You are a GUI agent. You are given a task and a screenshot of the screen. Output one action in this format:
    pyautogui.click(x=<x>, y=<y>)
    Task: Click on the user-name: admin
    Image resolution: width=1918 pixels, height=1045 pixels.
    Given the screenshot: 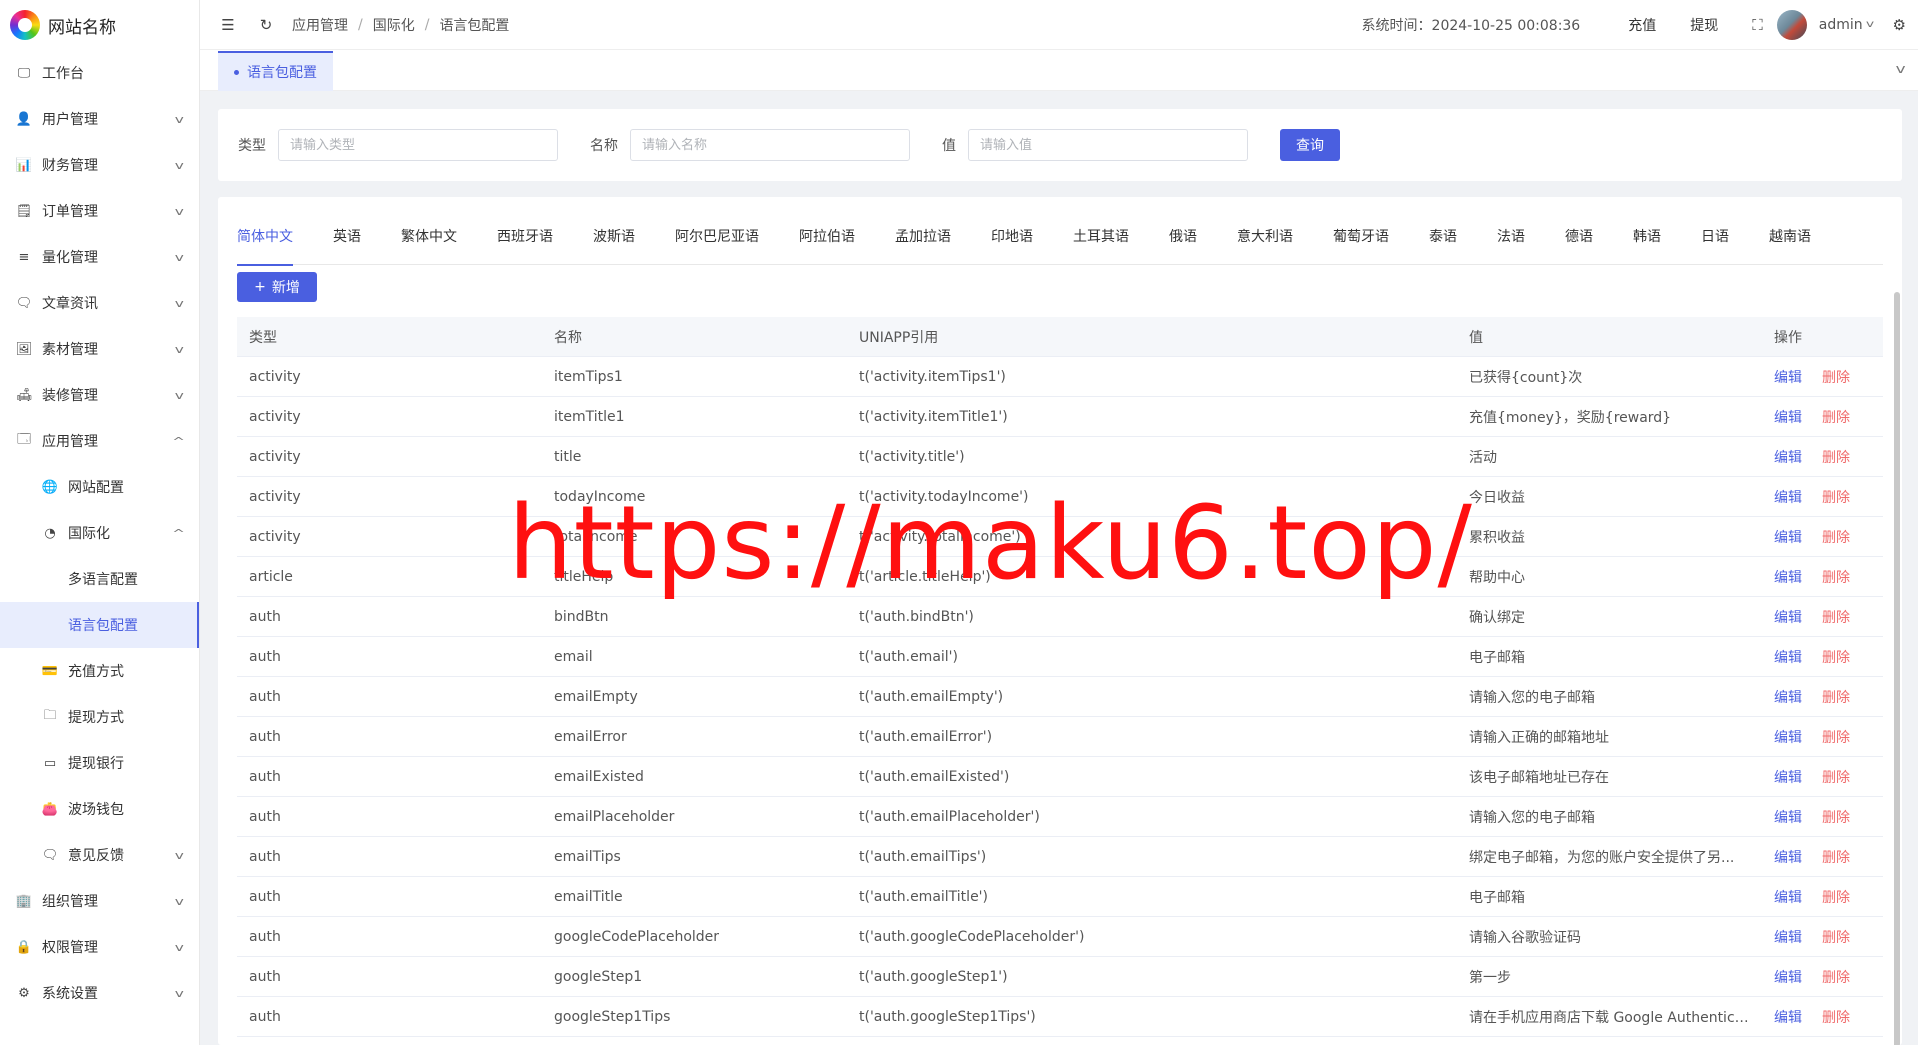 What is the action you would take?
    pyautogui.click(x=1841, y=25)
    